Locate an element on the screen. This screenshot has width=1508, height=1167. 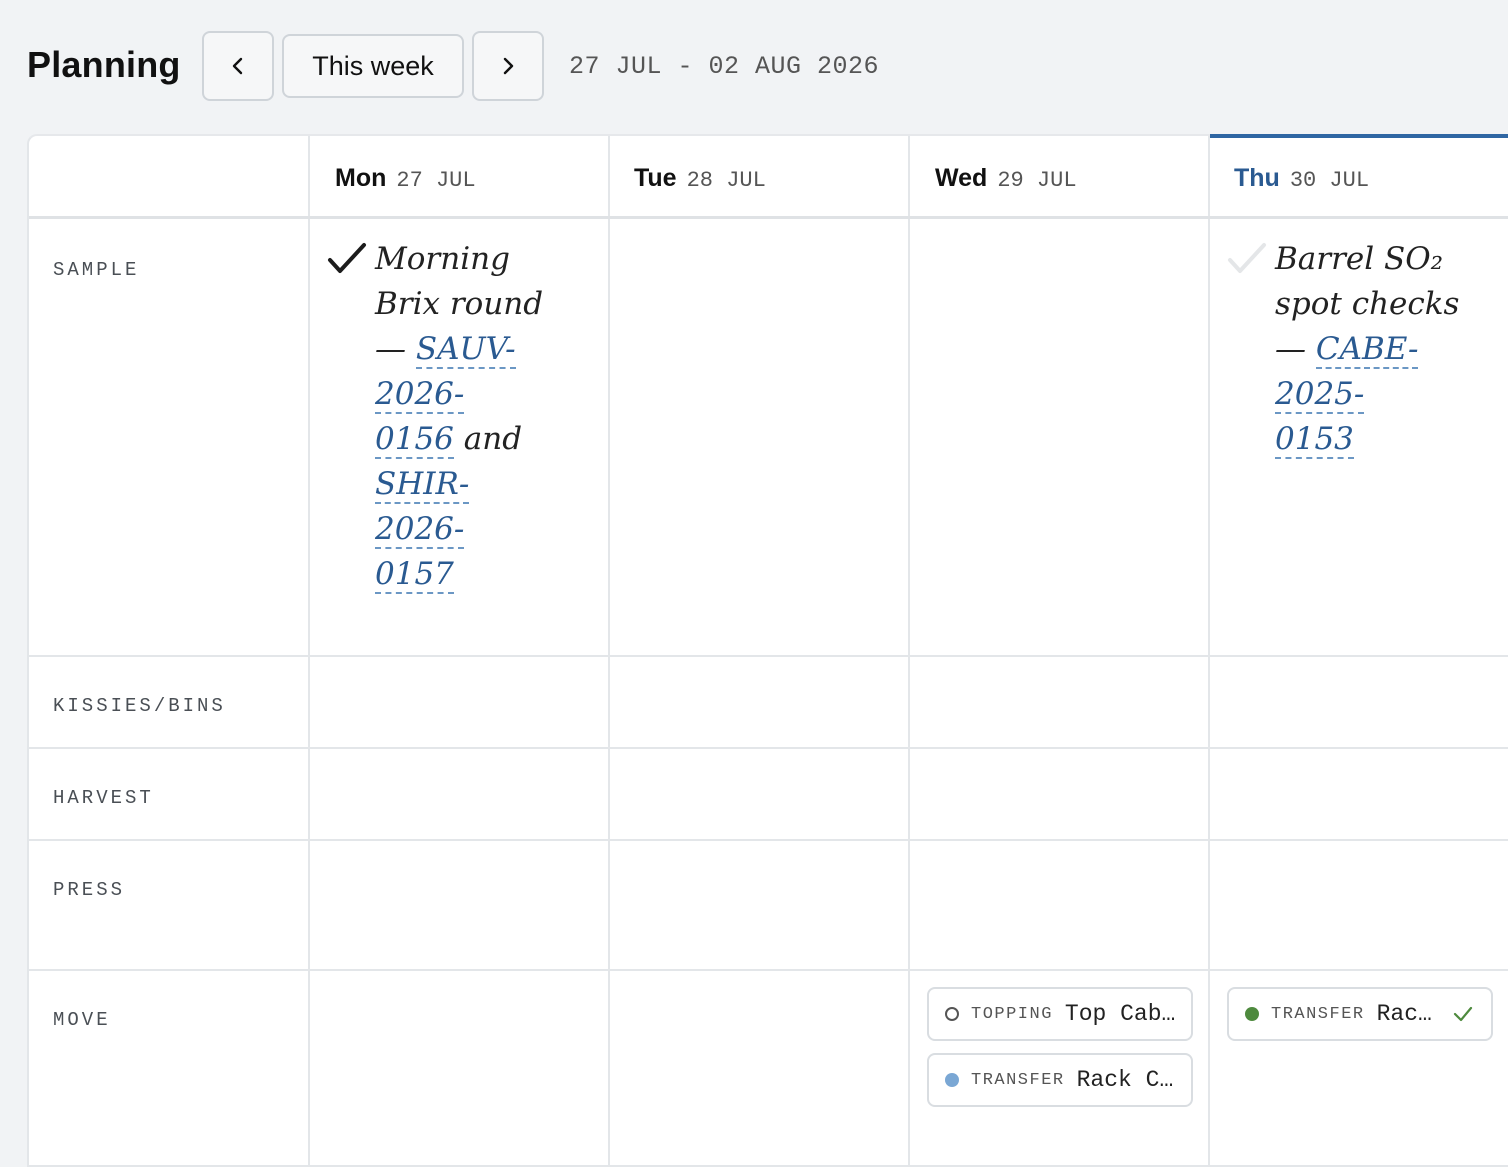
day-name: Mon is located at coordinates (361, 178).